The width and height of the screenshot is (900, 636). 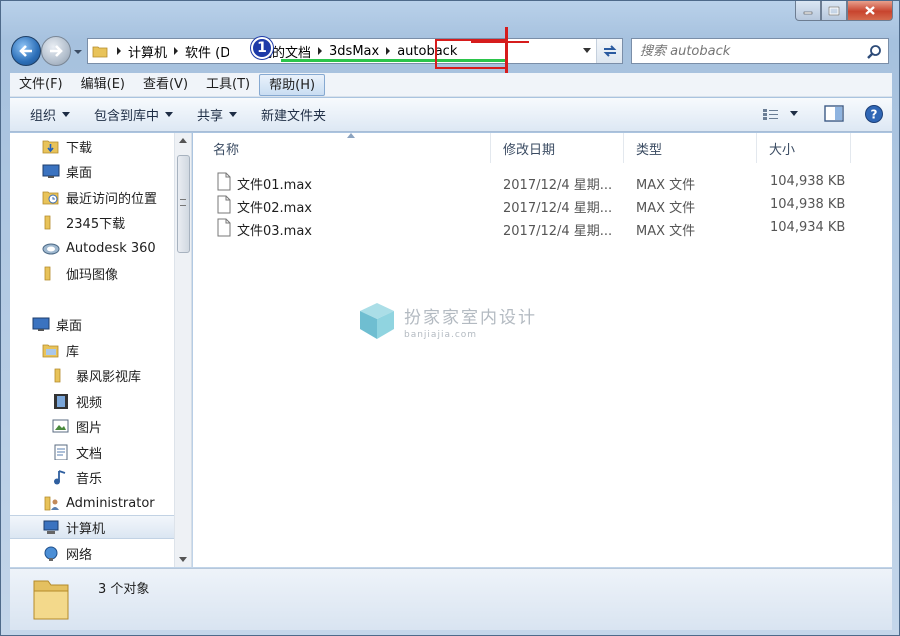 I want to click on include-in-library-button: 包含到库中, so click(x=133, y=115).